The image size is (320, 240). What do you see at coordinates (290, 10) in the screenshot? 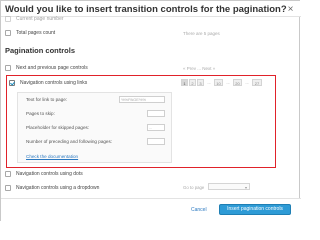
I see `close-icon: ×` at bounding box center [290, 10].